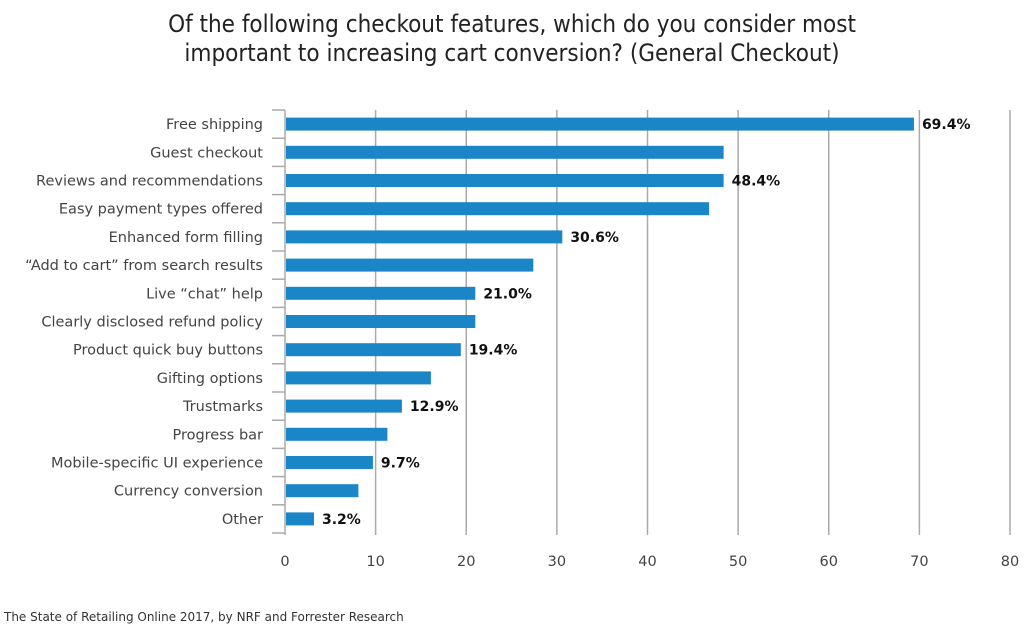  What do you see at coordinates (493, 351) in the screenshot?
I see `data-label: 19.4%` at bounding box center [493, 351].